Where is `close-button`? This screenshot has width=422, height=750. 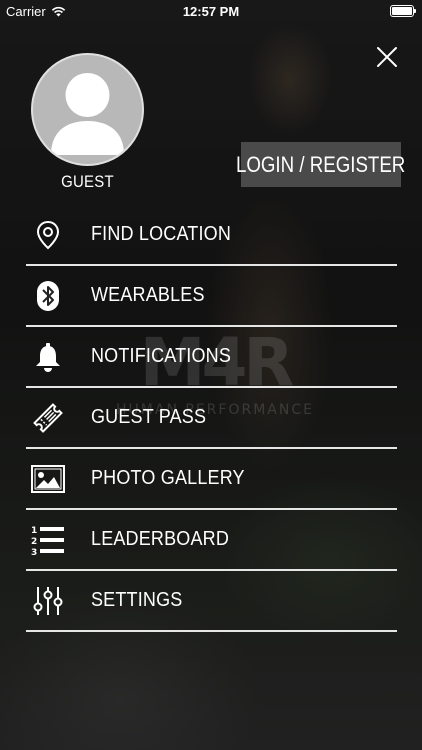 close-button is located at coordinates (387, 57).